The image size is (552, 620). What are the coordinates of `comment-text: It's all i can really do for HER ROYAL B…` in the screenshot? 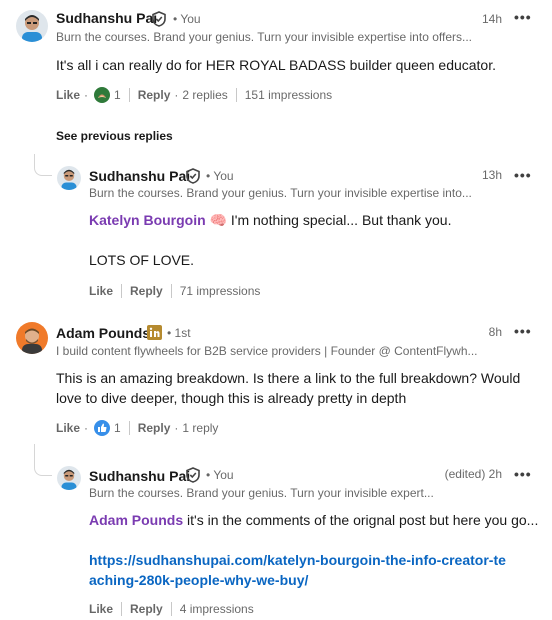 It's located at (276, 65).